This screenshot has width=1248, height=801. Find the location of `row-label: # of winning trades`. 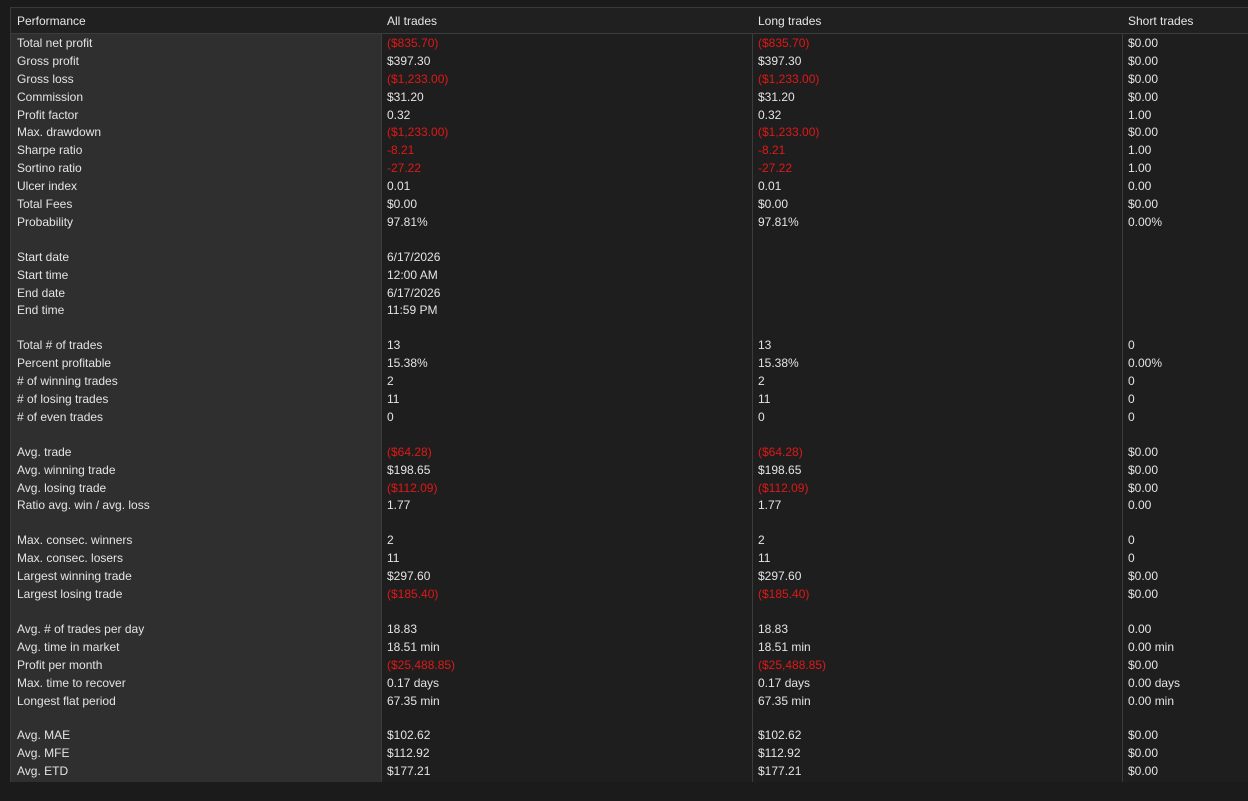

row-label: # of winning trades is located at coordinates (67, 381).